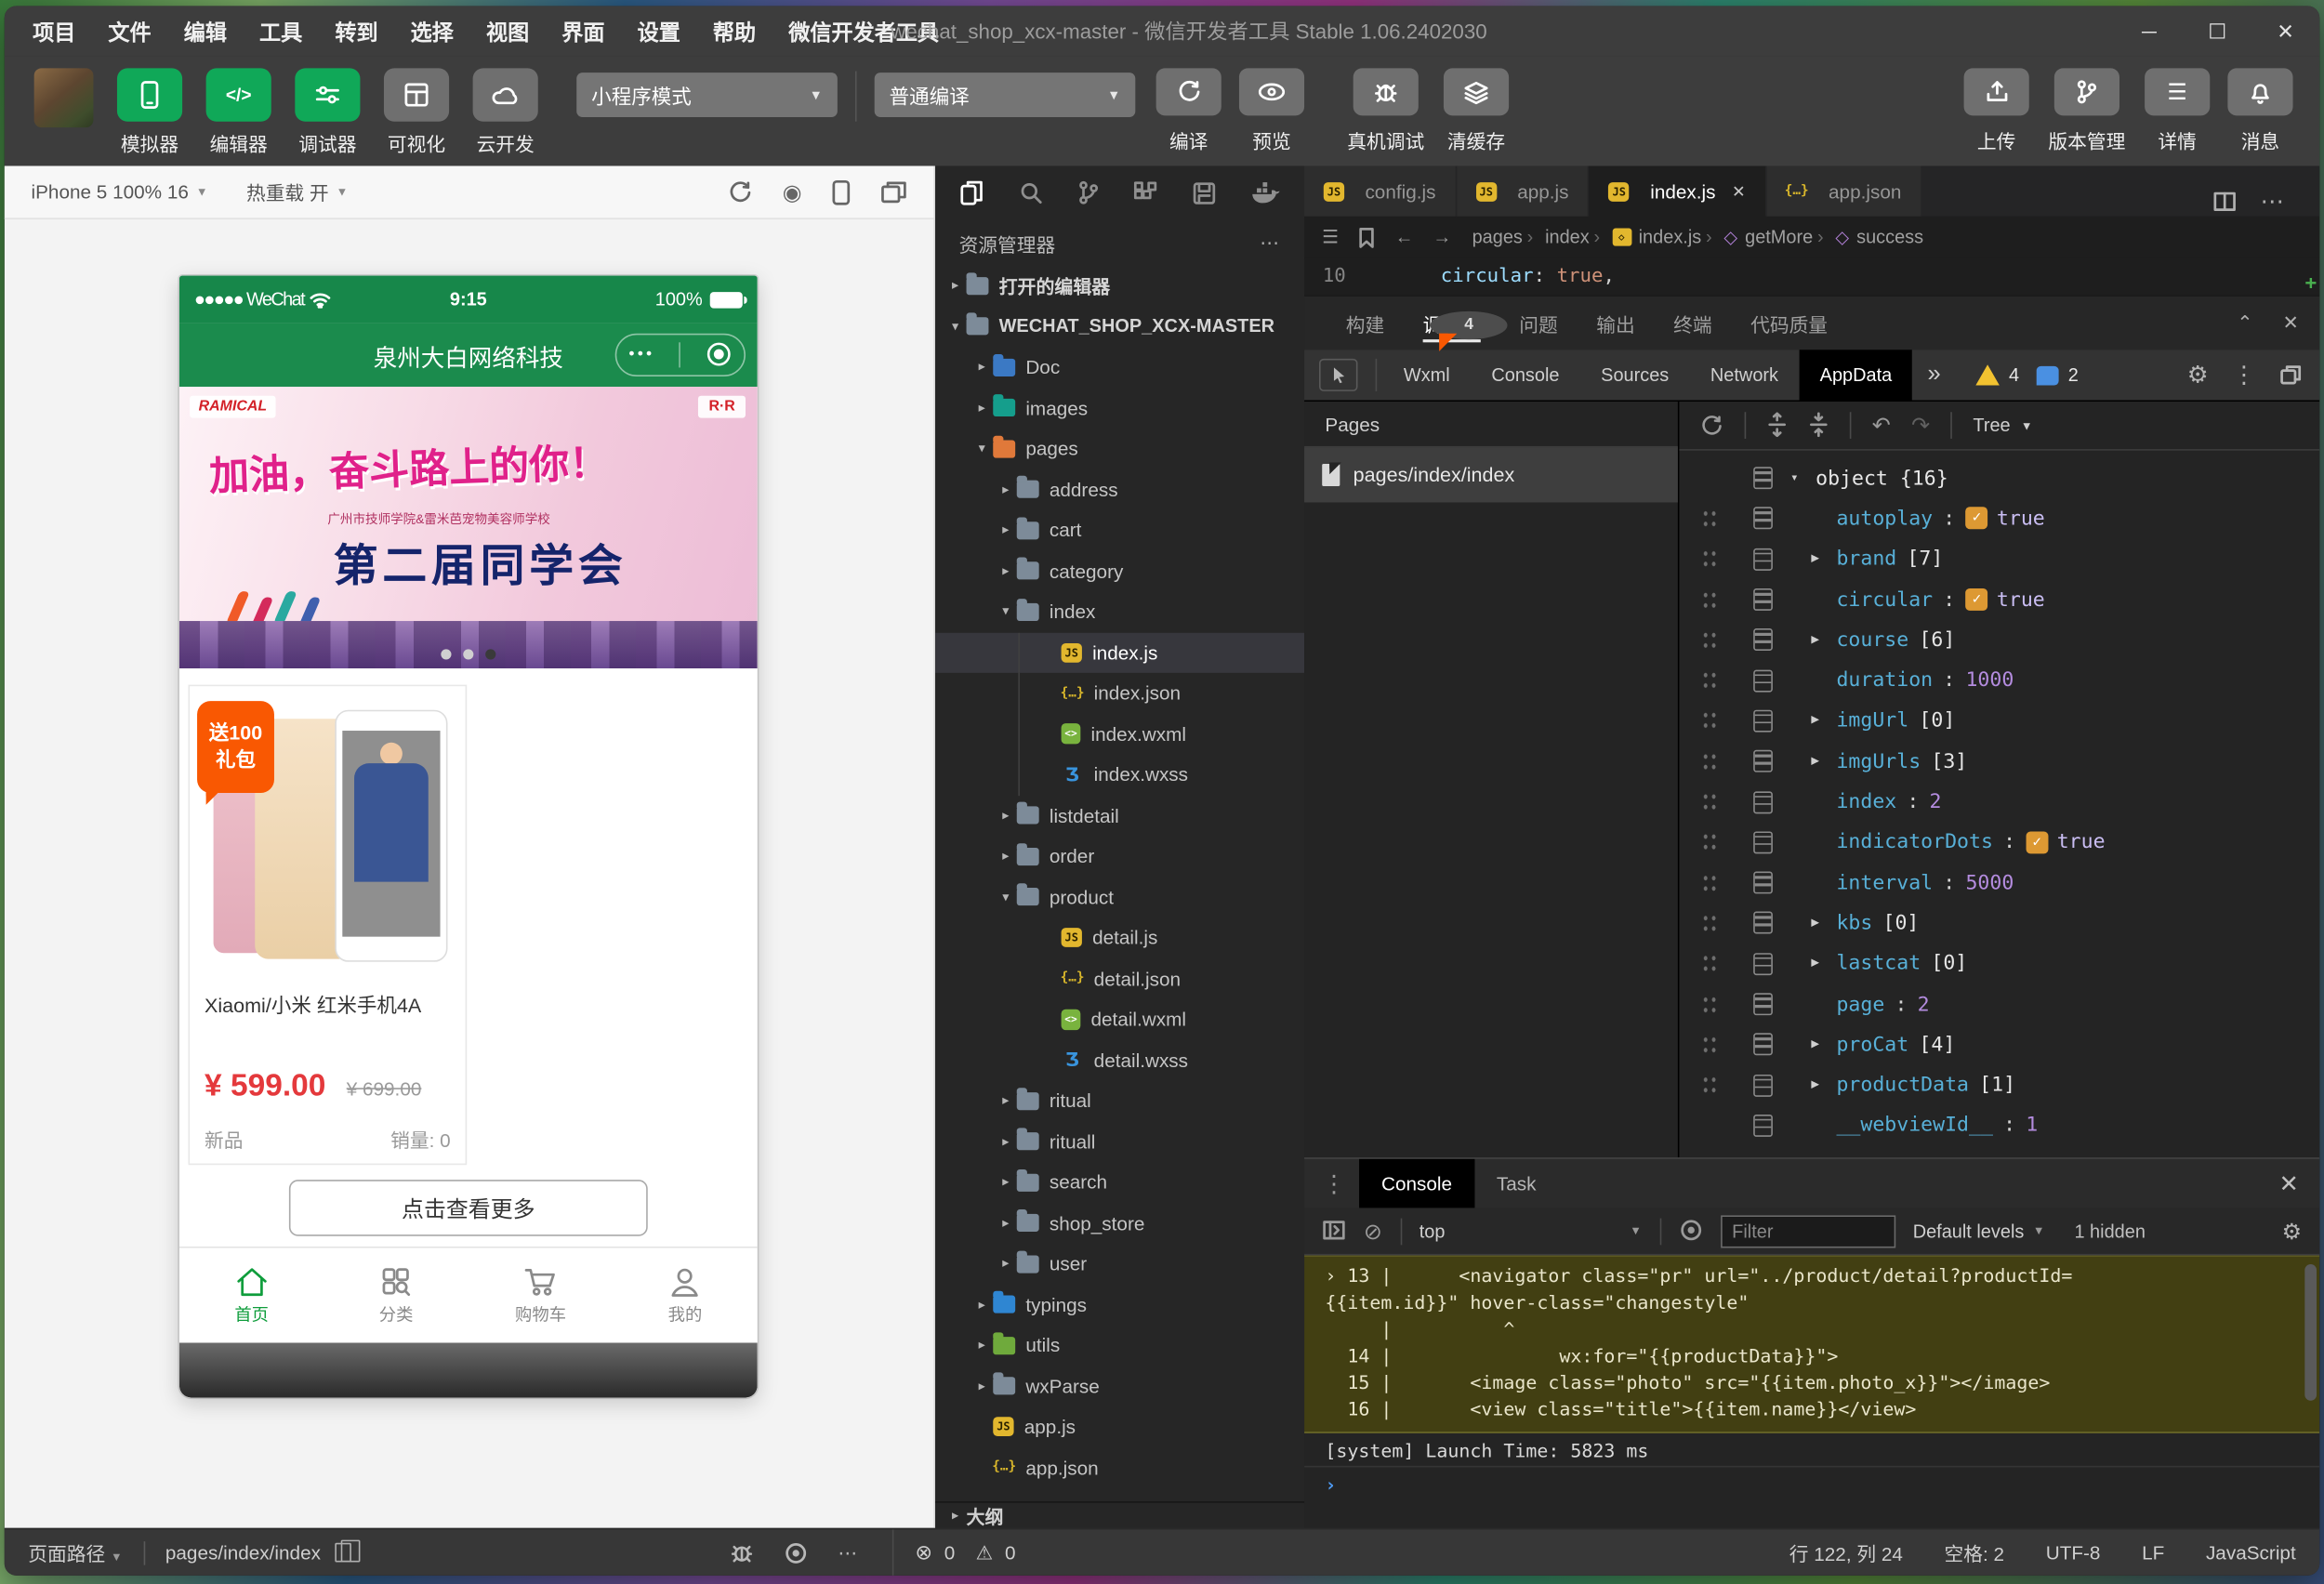 This screenshot has width=2324, height=1584. What do you see at coordinates (1844, 191) in the screenshot?
I see `editor-tab: app.json` at bounding box center [1844, 191].